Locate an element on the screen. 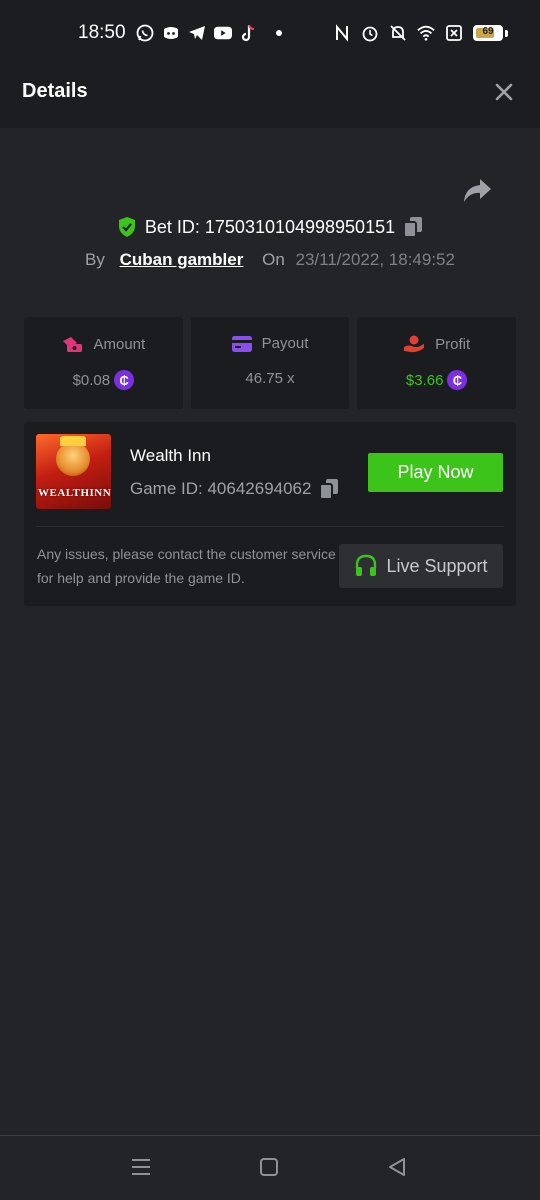 This screenshot has height=1200, width=540. thumbnail-logo: WEALTHINN is located at coordinates (74, 493).